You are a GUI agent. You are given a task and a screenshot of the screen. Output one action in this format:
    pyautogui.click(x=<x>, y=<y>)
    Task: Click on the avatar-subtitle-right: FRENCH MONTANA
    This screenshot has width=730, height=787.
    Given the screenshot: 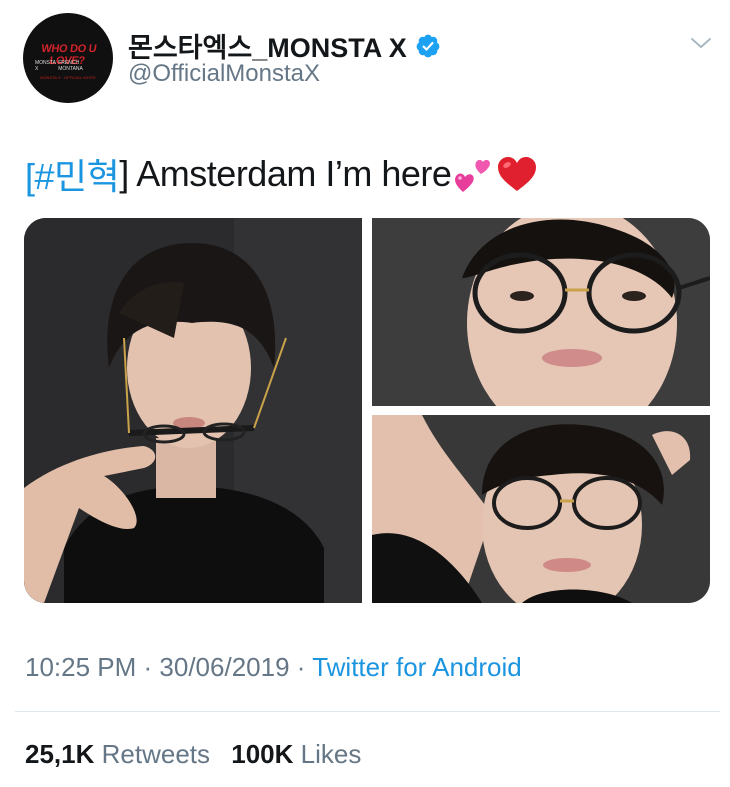 What is the action you would take?
    pyautogui.click(x=70, y=66)
    